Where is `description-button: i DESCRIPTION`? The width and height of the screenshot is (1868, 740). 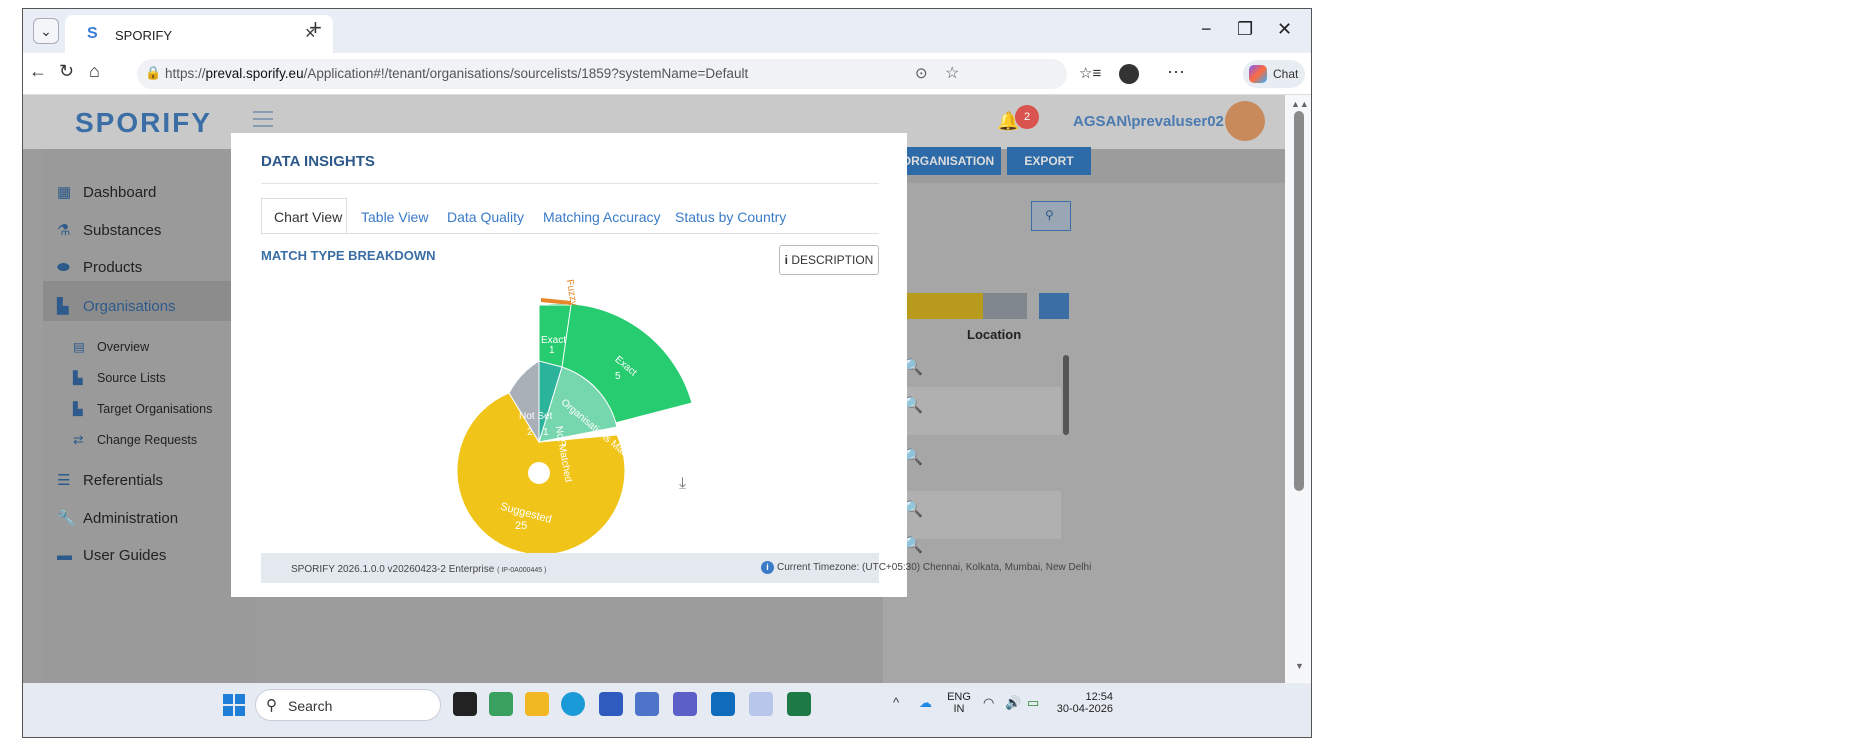
description-button: i DESCRIPTION is located at coordinates (829, 260).